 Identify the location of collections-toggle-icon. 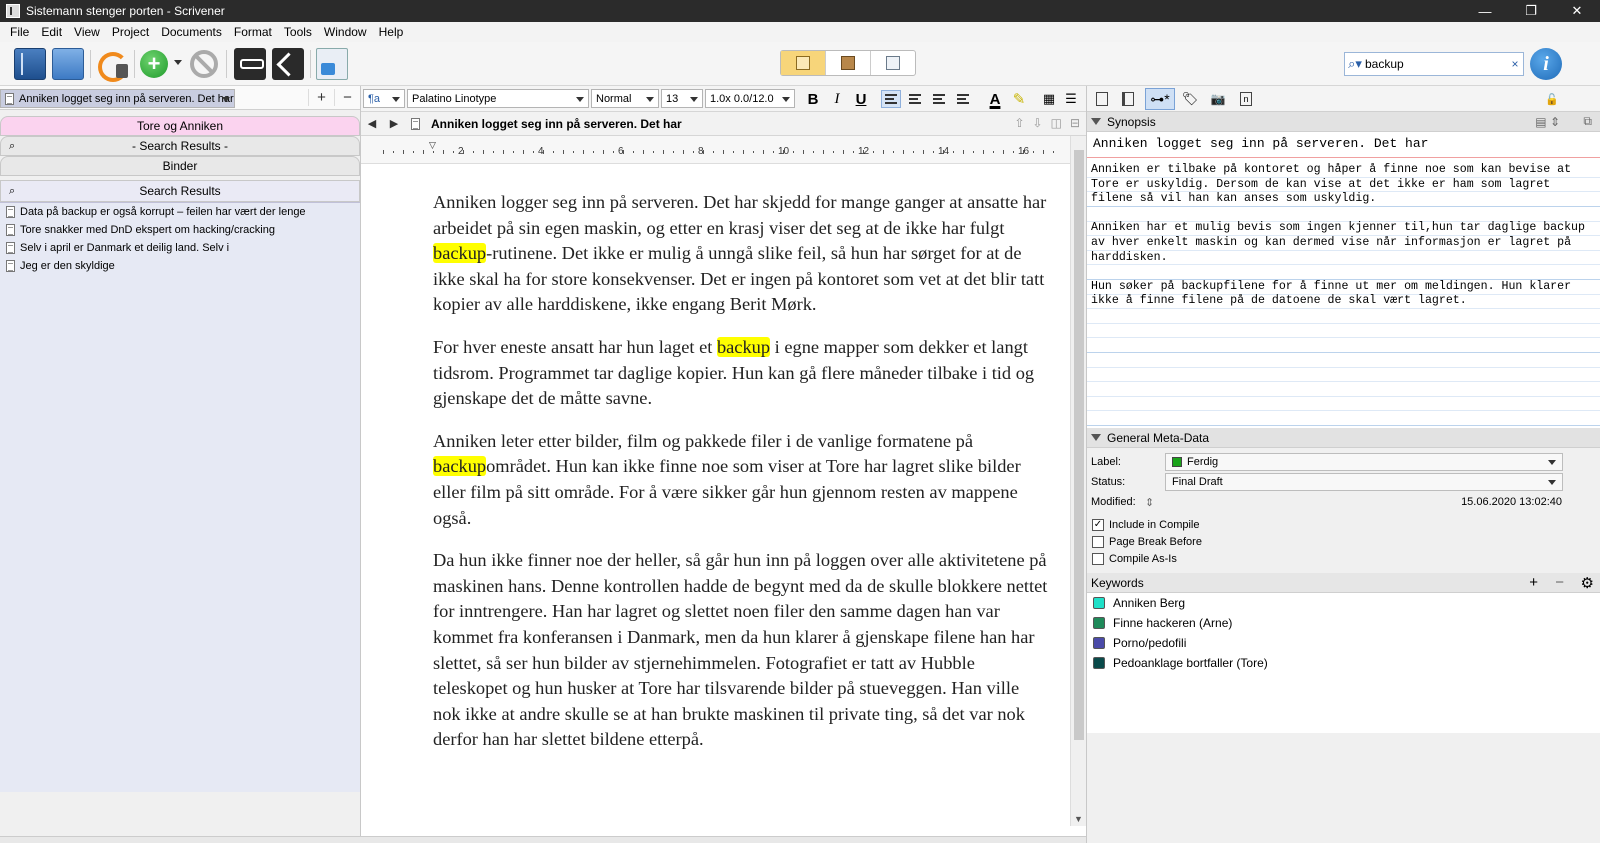
(68, 64).